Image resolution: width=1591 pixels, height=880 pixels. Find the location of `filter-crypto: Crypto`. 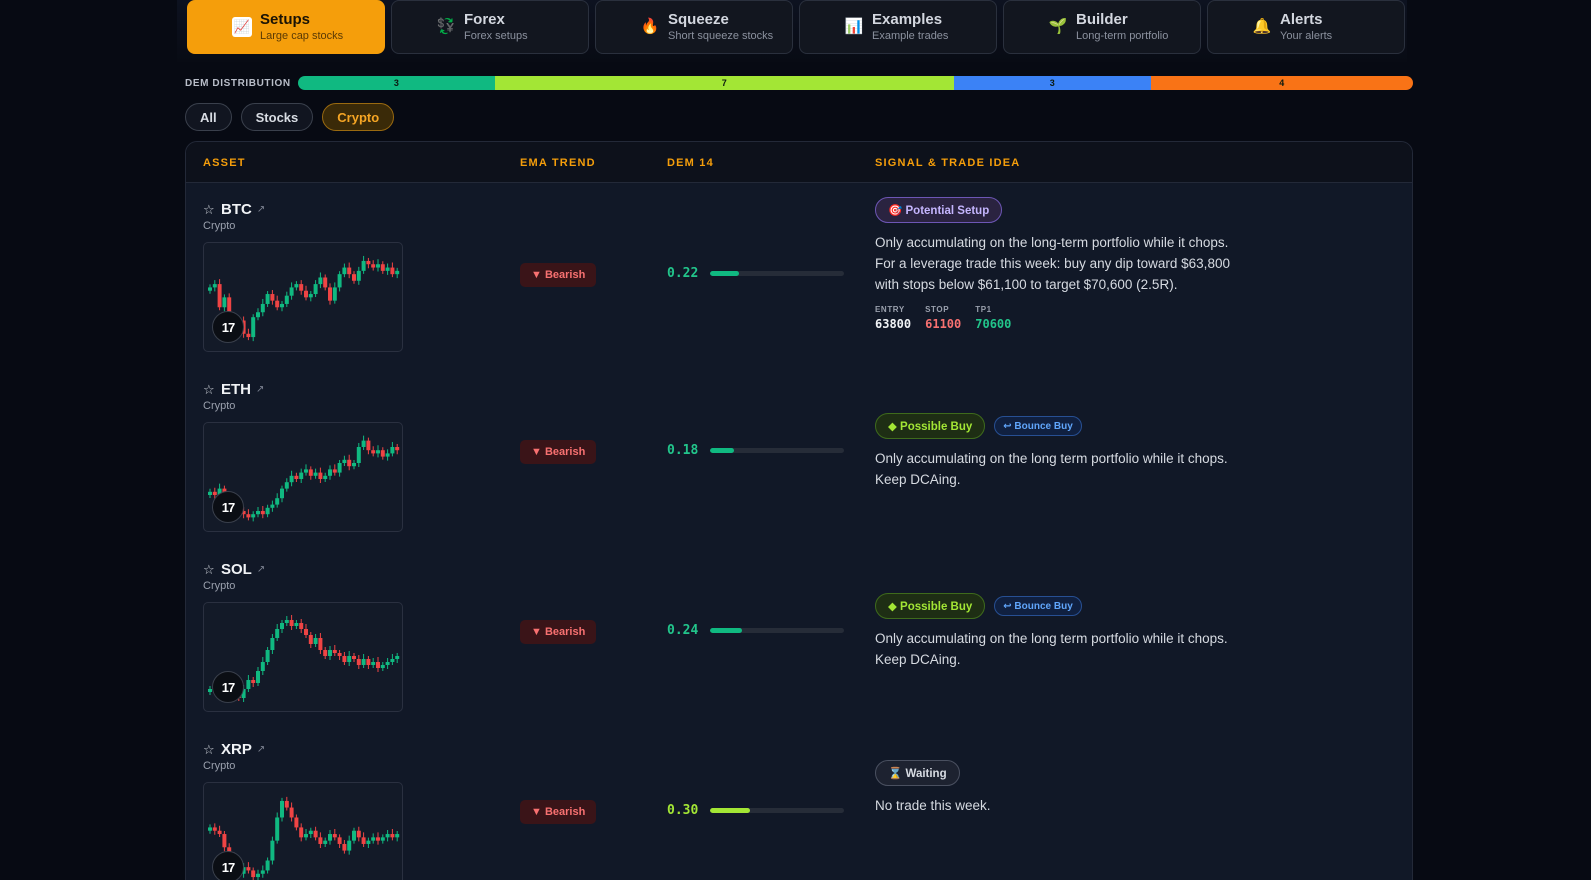

filter-crypto: Crypto is located at coordinates (358, 117).